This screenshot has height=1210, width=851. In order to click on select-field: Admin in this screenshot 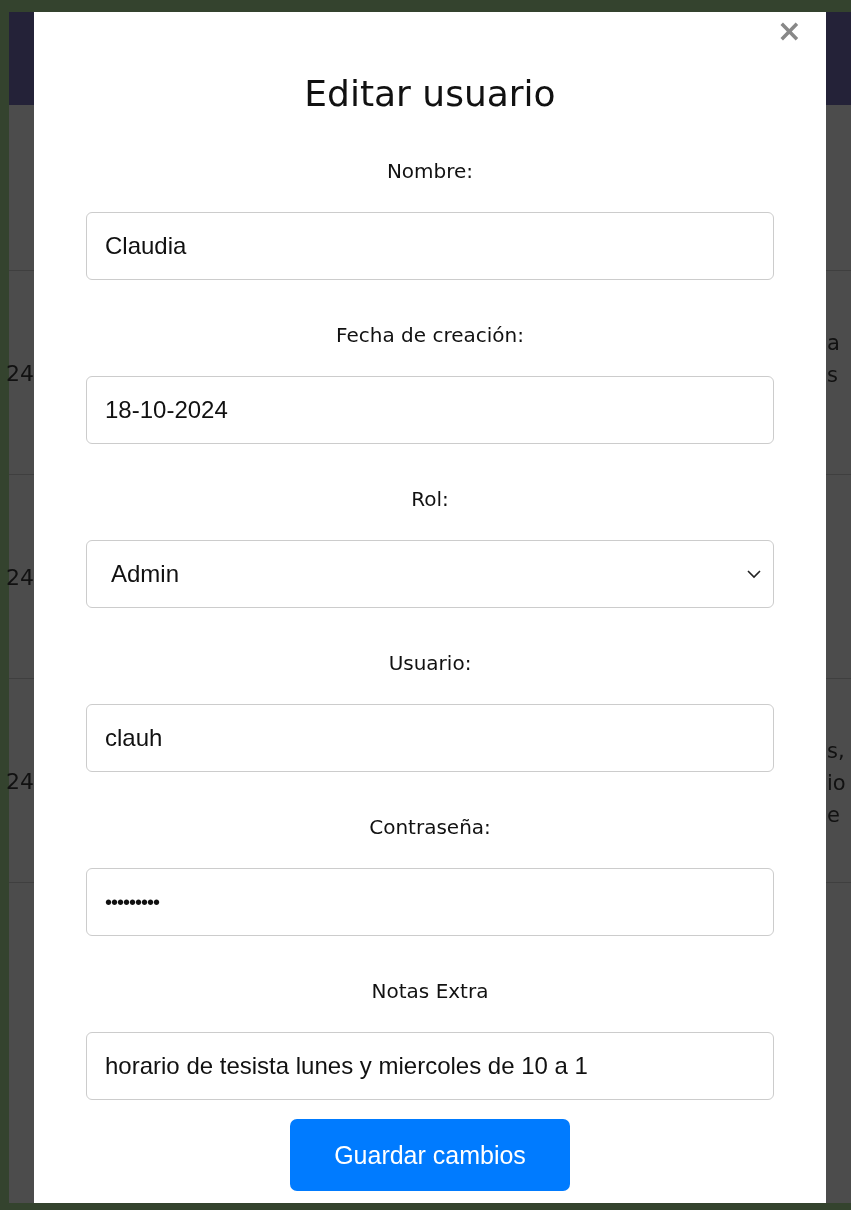, I will do `click(430, 574)`.